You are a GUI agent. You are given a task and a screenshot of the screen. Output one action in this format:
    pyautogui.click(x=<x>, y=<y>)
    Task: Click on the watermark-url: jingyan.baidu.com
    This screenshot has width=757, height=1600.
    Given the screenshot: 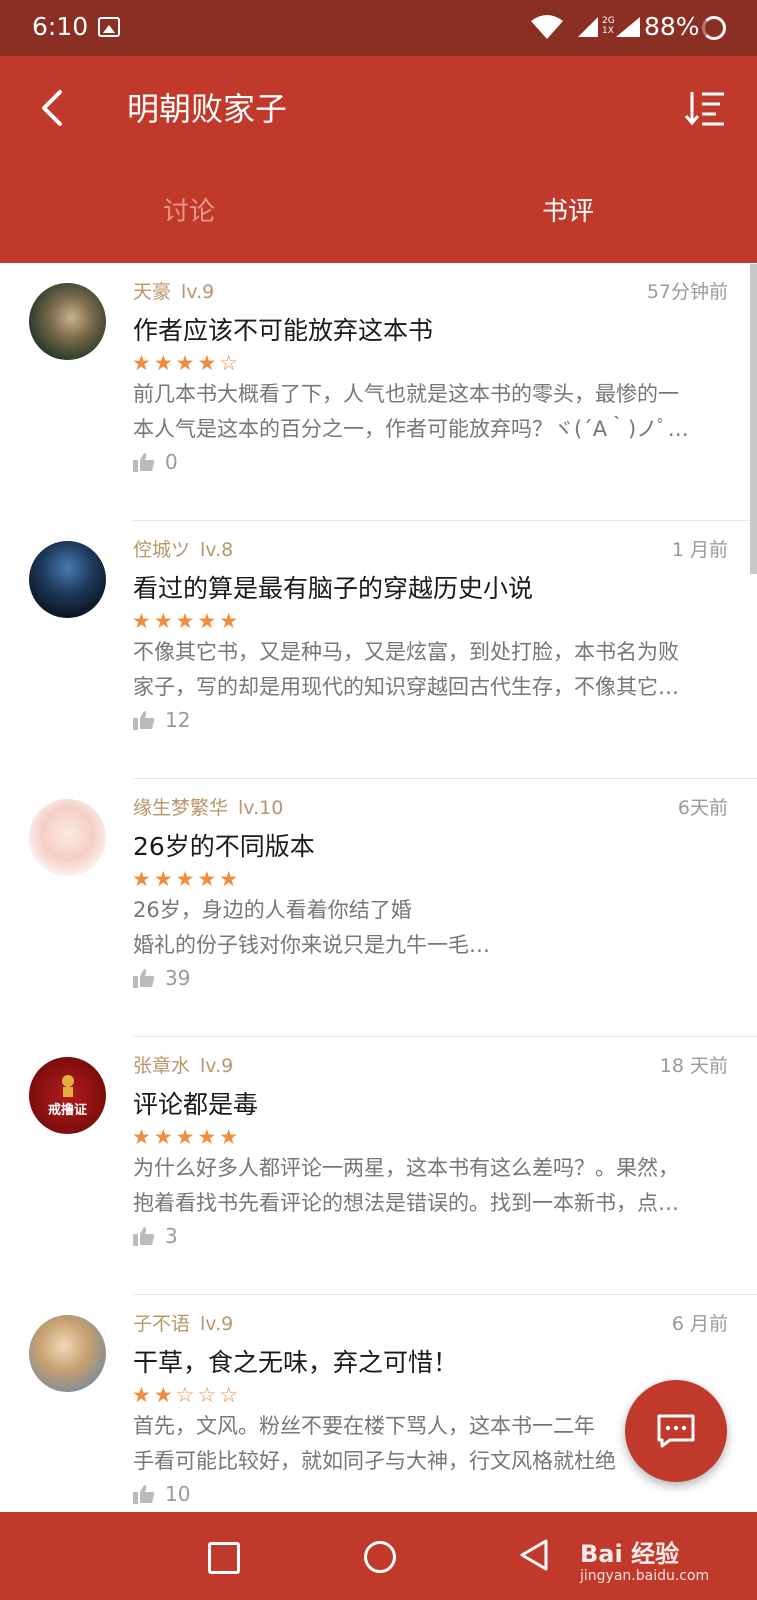 What is the action you would take?
    pyautogui.click(x=645, y=1576)
    